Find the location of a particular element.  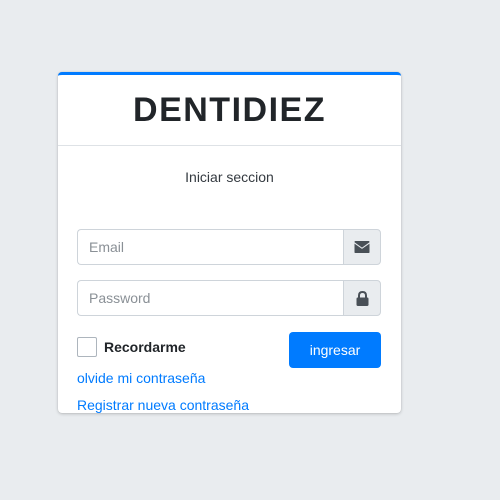

remember-checkbox is located at coordinates (87, 347).